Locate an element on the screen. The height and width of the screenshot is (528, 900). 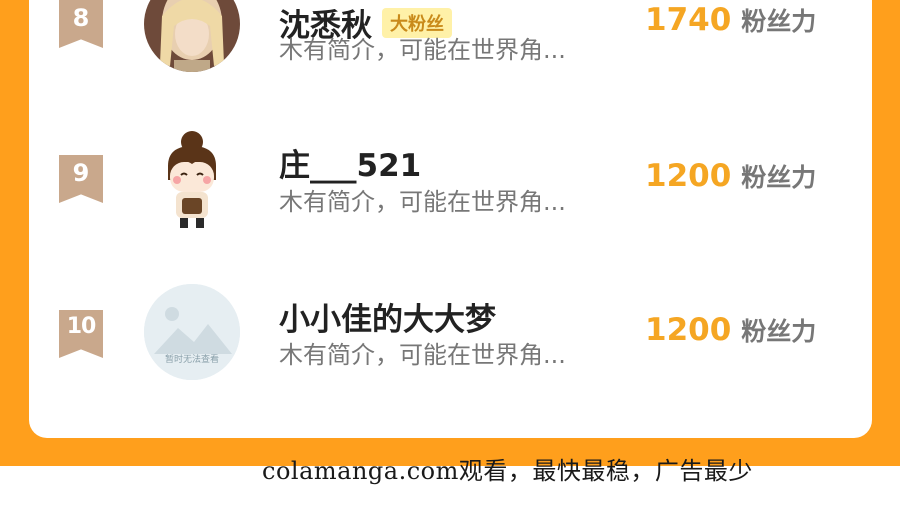
rank-badge: 10 is located at coordinates (81, 334).